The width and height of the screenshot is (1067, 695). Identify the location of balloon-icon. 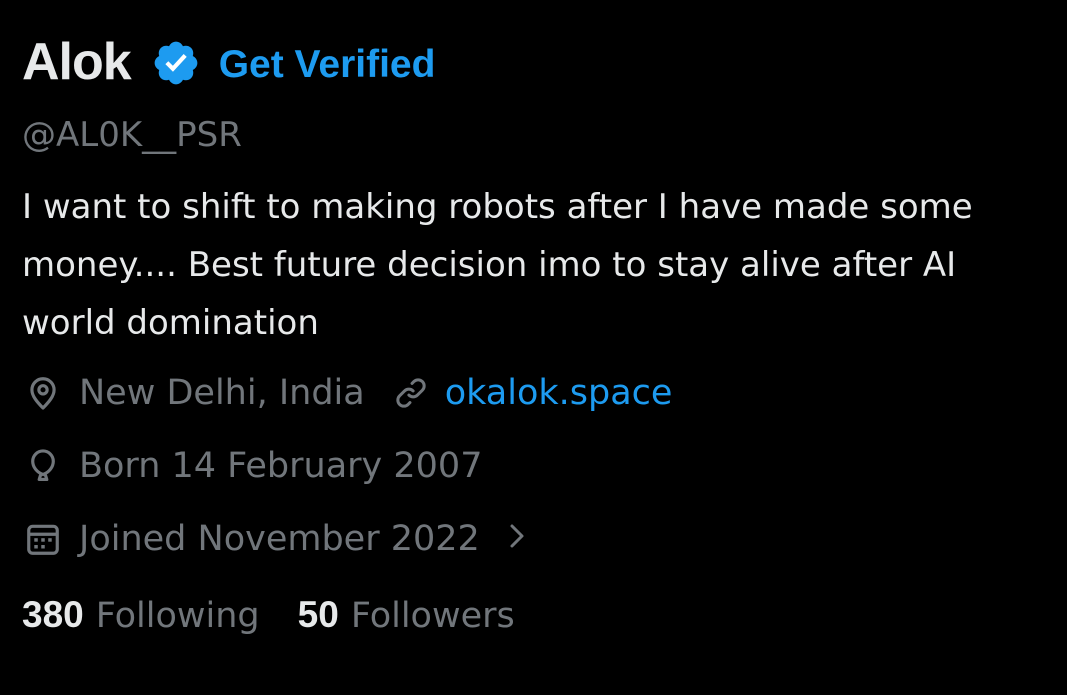
(43, 466).